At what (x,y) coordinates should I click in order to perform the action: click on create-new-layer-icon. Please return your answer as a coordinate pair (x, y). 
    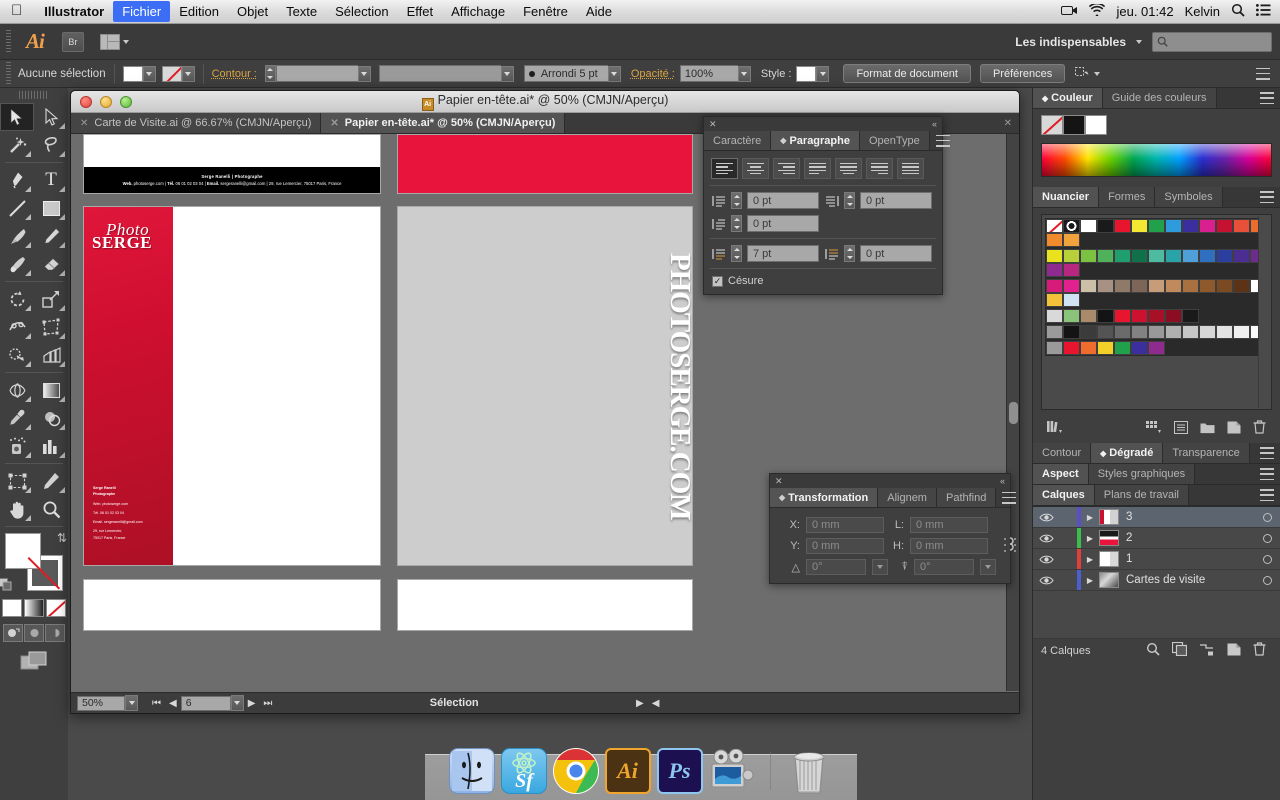
    Looking at the image, I should click on (1234, 651).